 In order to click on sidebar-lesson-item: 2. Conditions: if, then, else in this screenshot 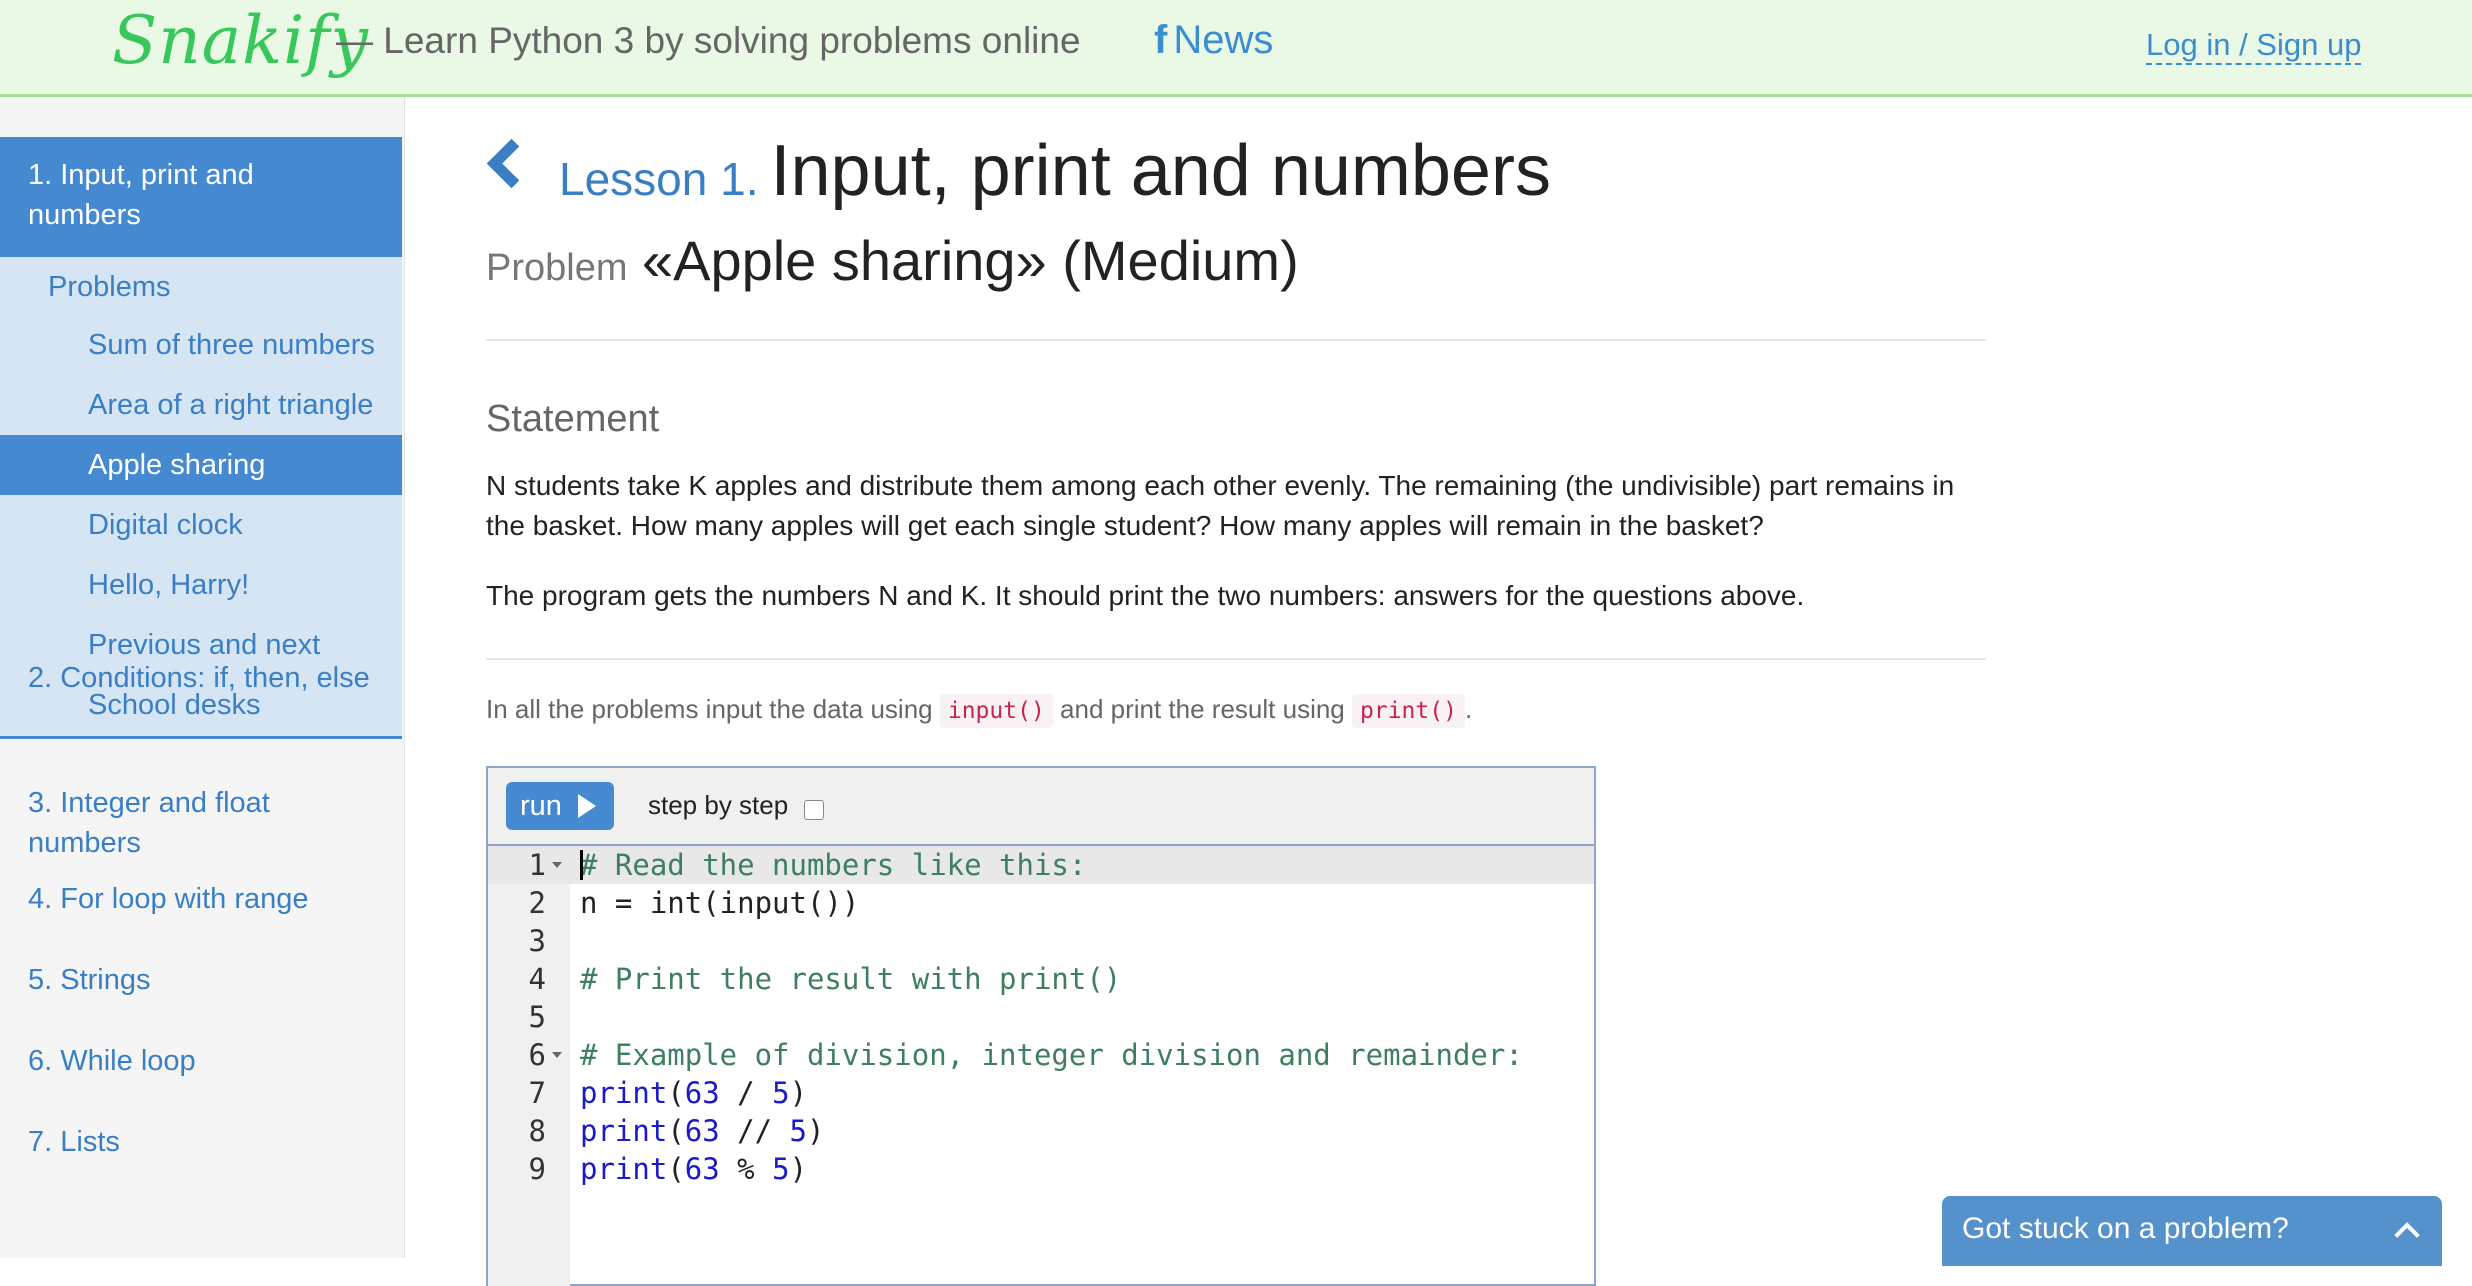, I will do `click(208, 678)`.